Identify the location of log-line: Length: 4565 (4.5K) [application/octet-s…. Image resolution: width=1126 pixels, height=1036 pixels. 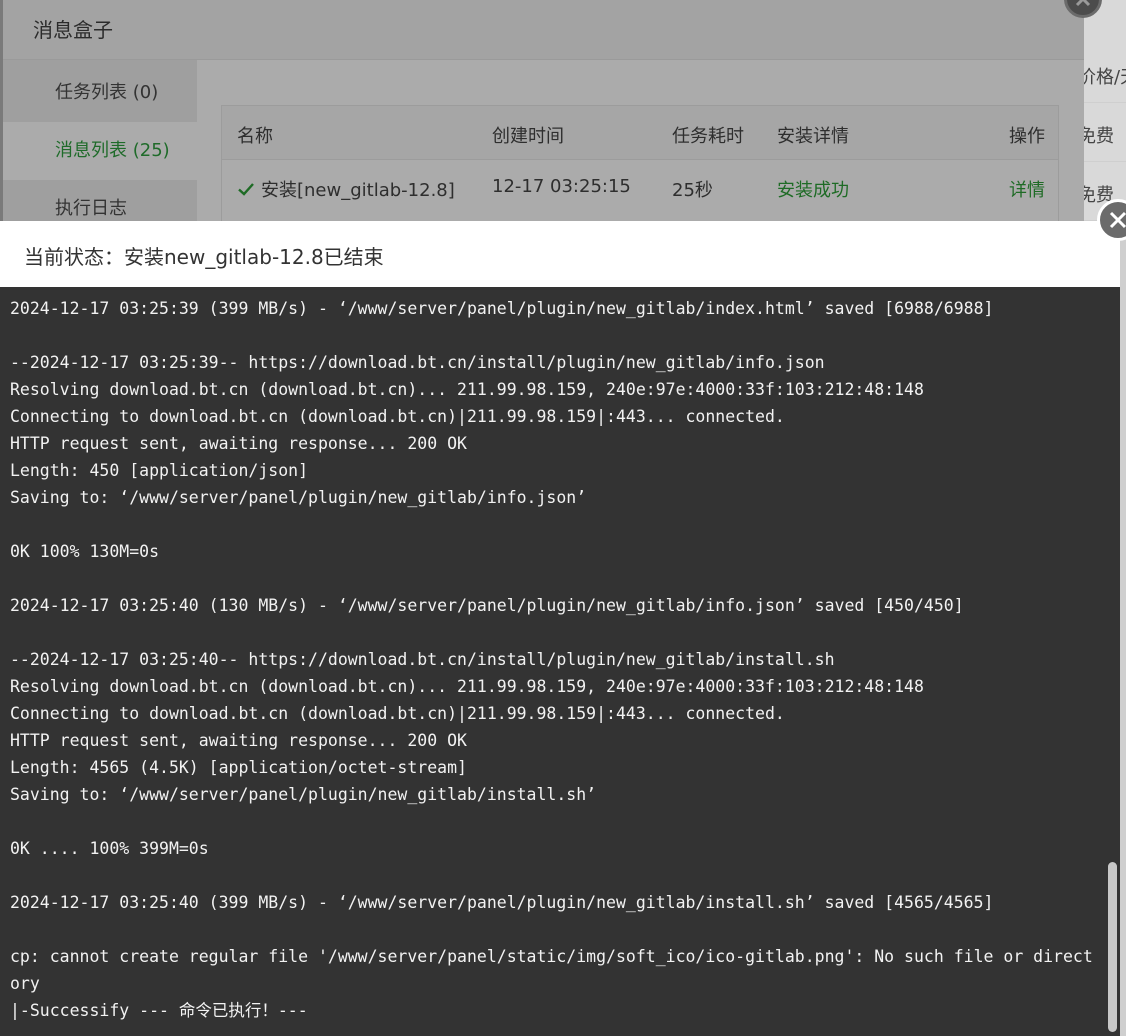
(238, 767).